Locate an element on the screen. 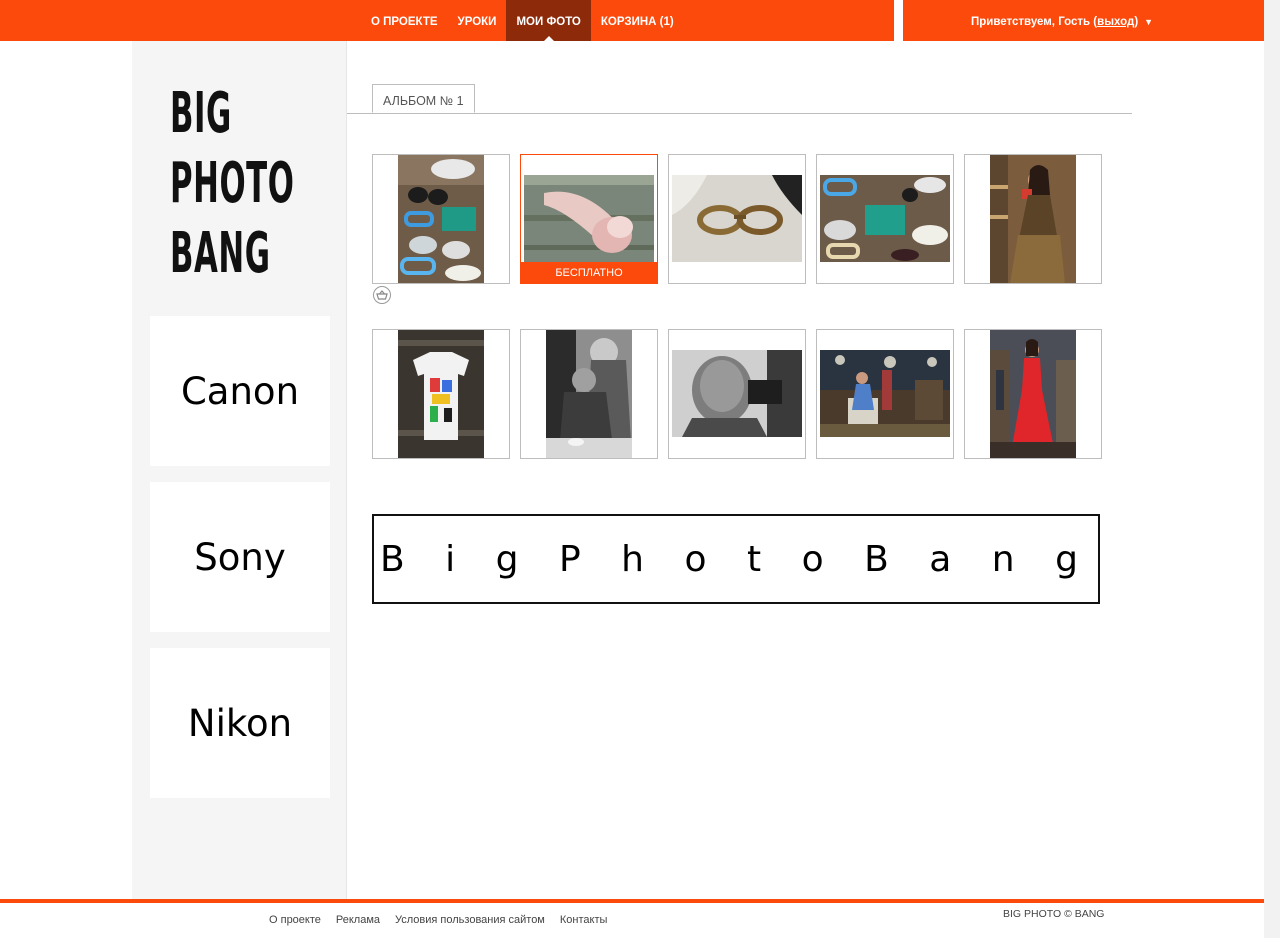  photo-thumbnail-man-portrait is located at coordinates (737, 394).